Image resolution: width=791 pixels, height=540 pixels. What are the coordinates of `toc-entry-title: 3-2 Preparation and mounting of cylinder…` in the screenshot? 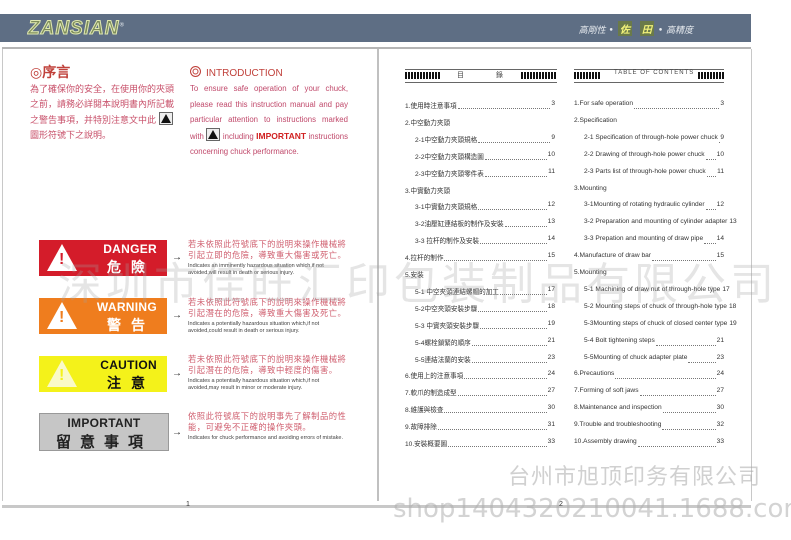 It's located at (656, 222).